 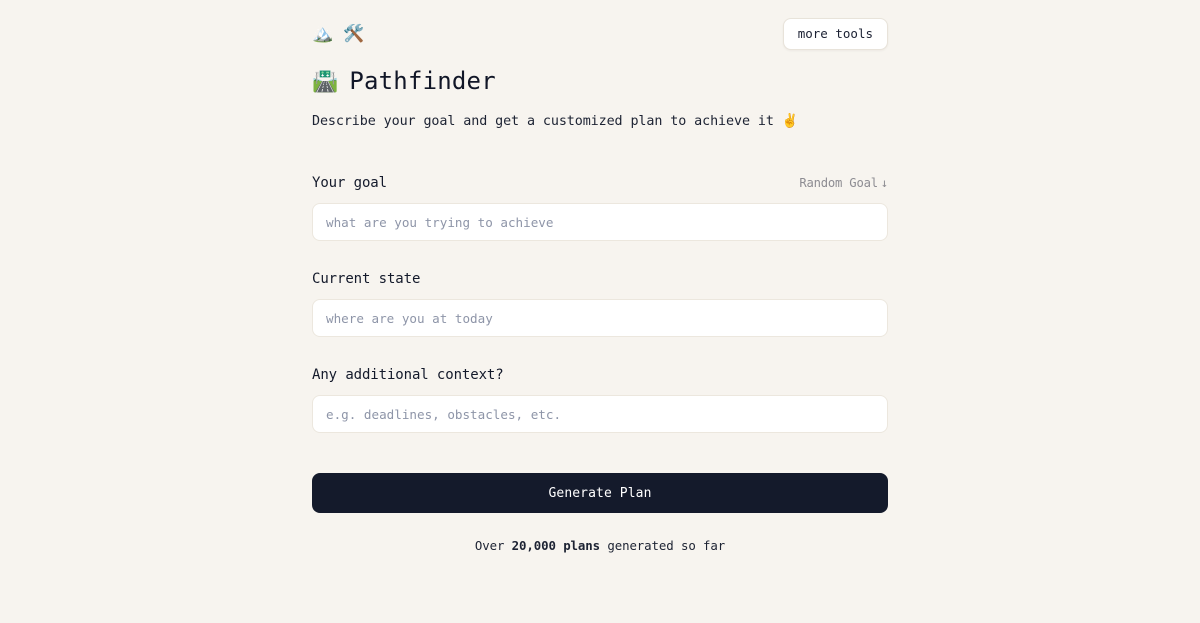 I want to click on down-arrow-icon: ↓, so click(x=884, y=183).